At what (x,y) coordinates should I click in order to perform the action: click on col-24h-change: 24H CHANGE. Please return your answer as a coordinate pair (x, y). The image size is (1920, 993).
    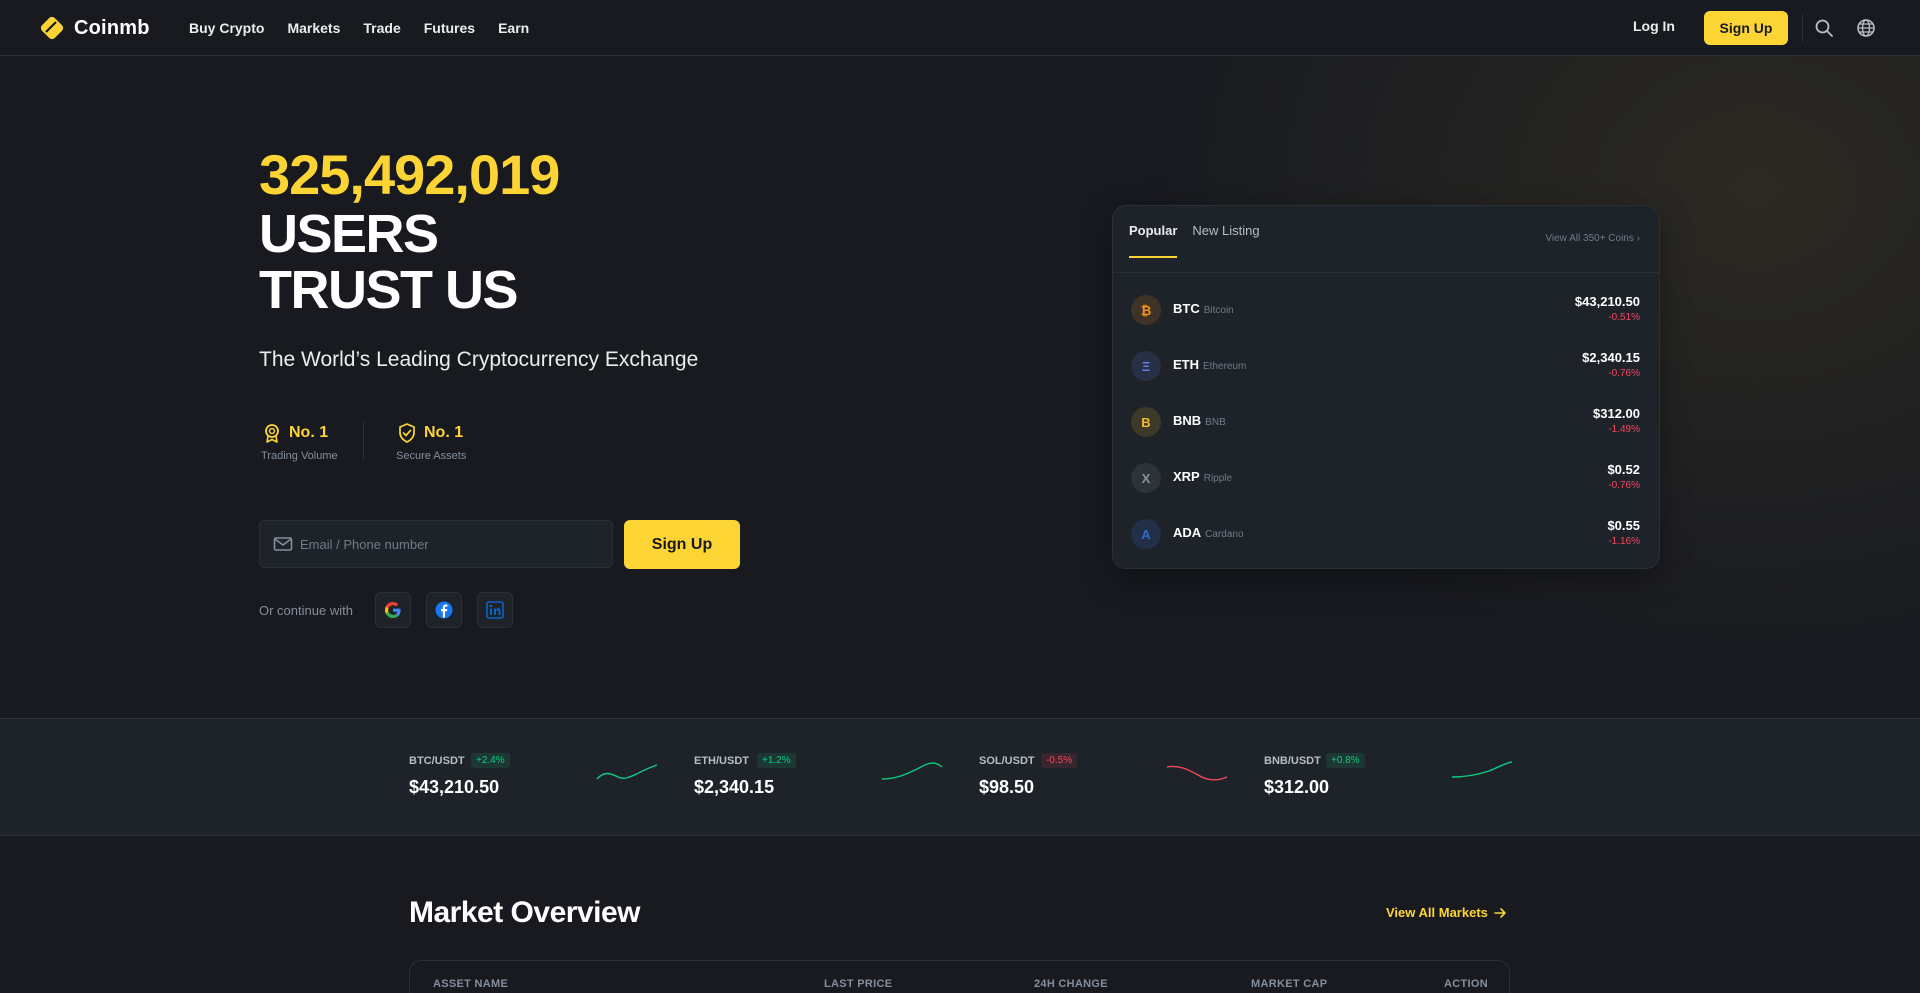
    Looking at the image, I should click on (1071, 984).